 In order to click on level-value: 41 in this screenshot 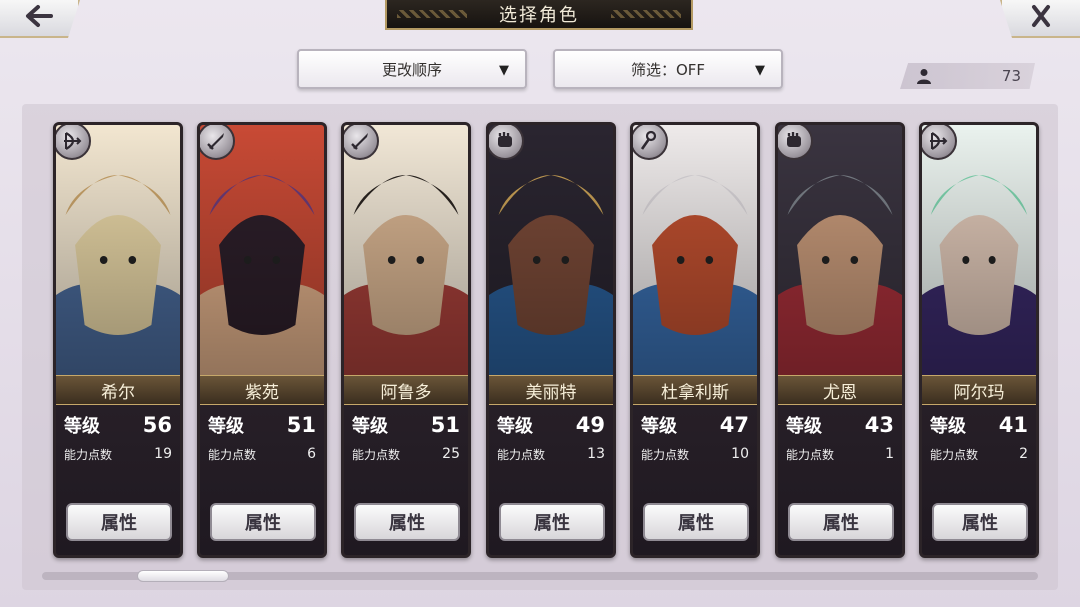, I will do `click(1013, 425)`.